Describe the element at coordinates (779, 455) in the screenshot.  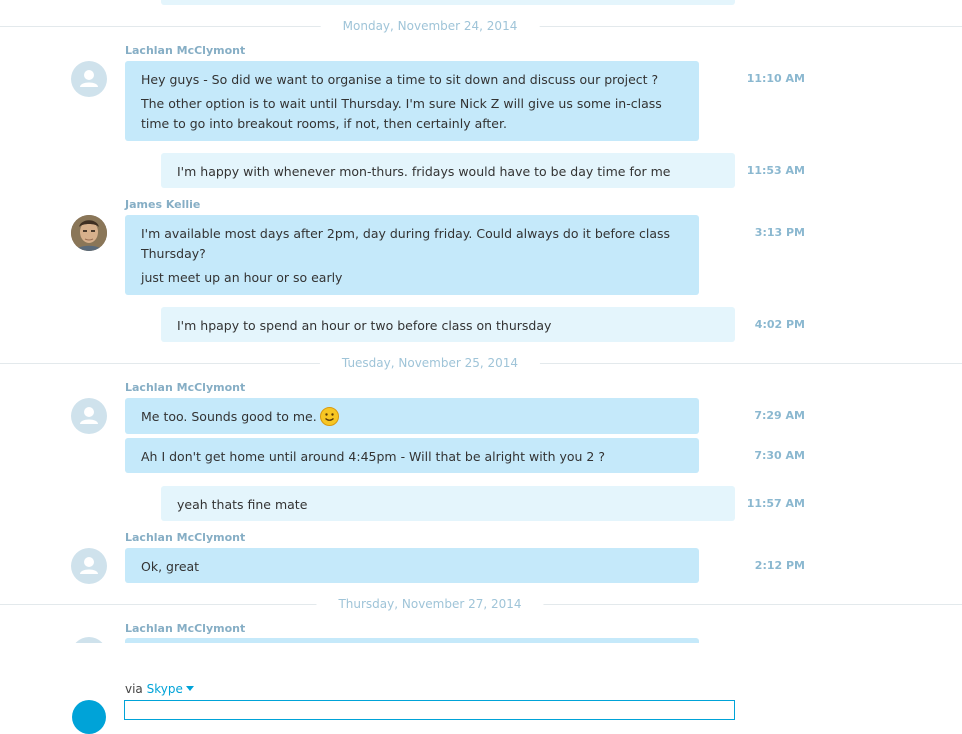
I see `message-timestamp: 7:30 AM` at that location.